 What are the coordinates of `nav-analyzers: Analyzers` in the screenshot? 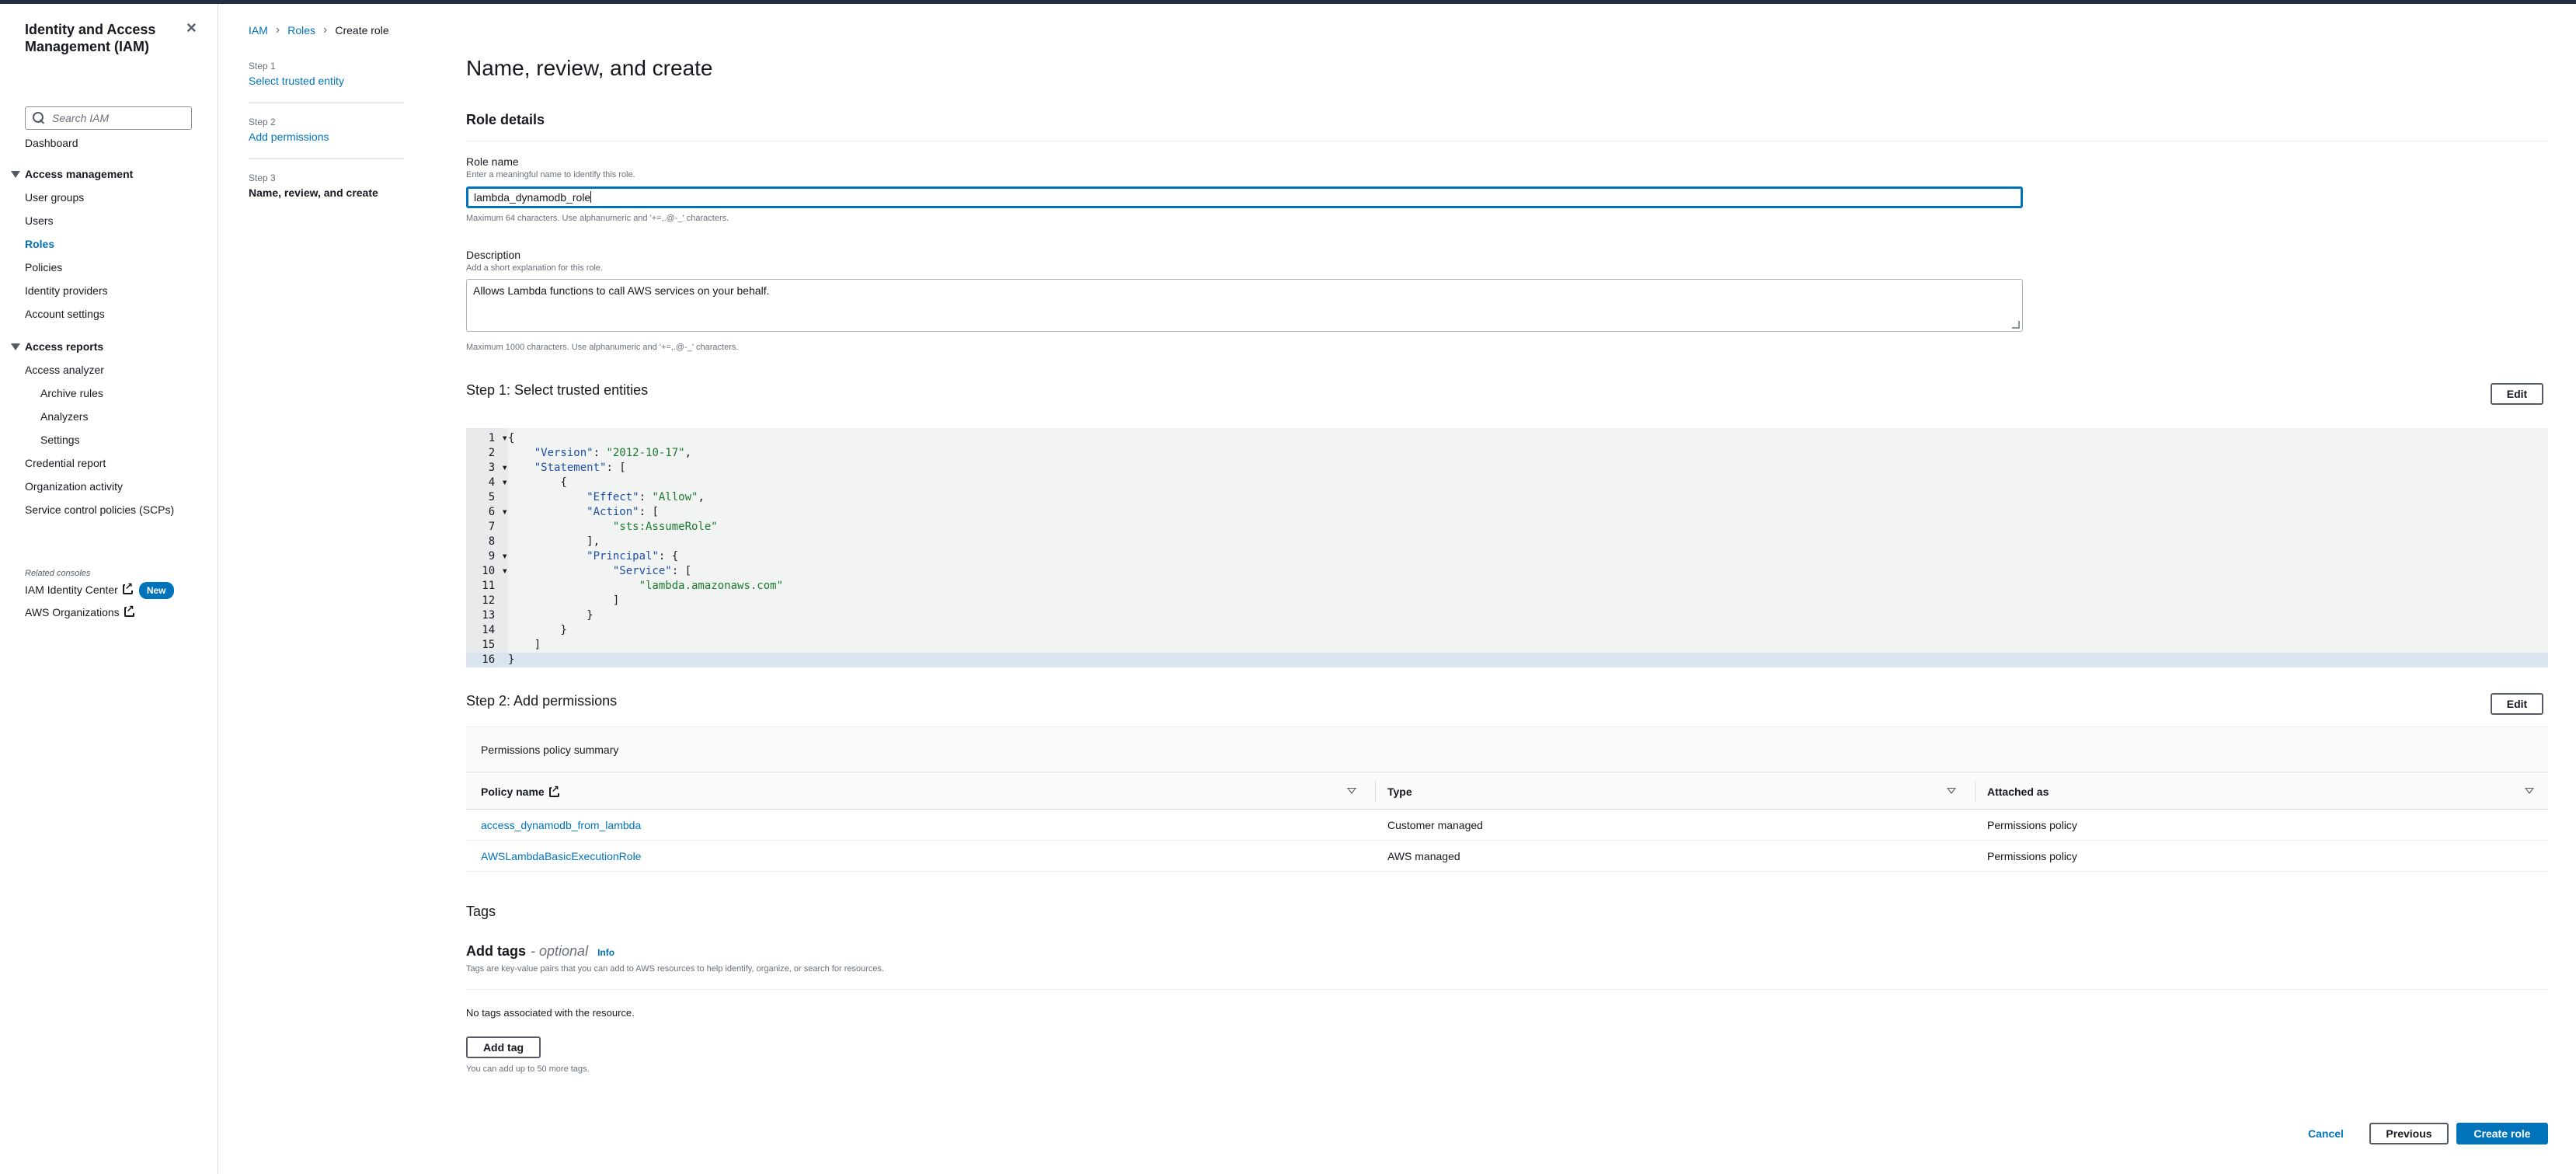 It's located at (64, 416).